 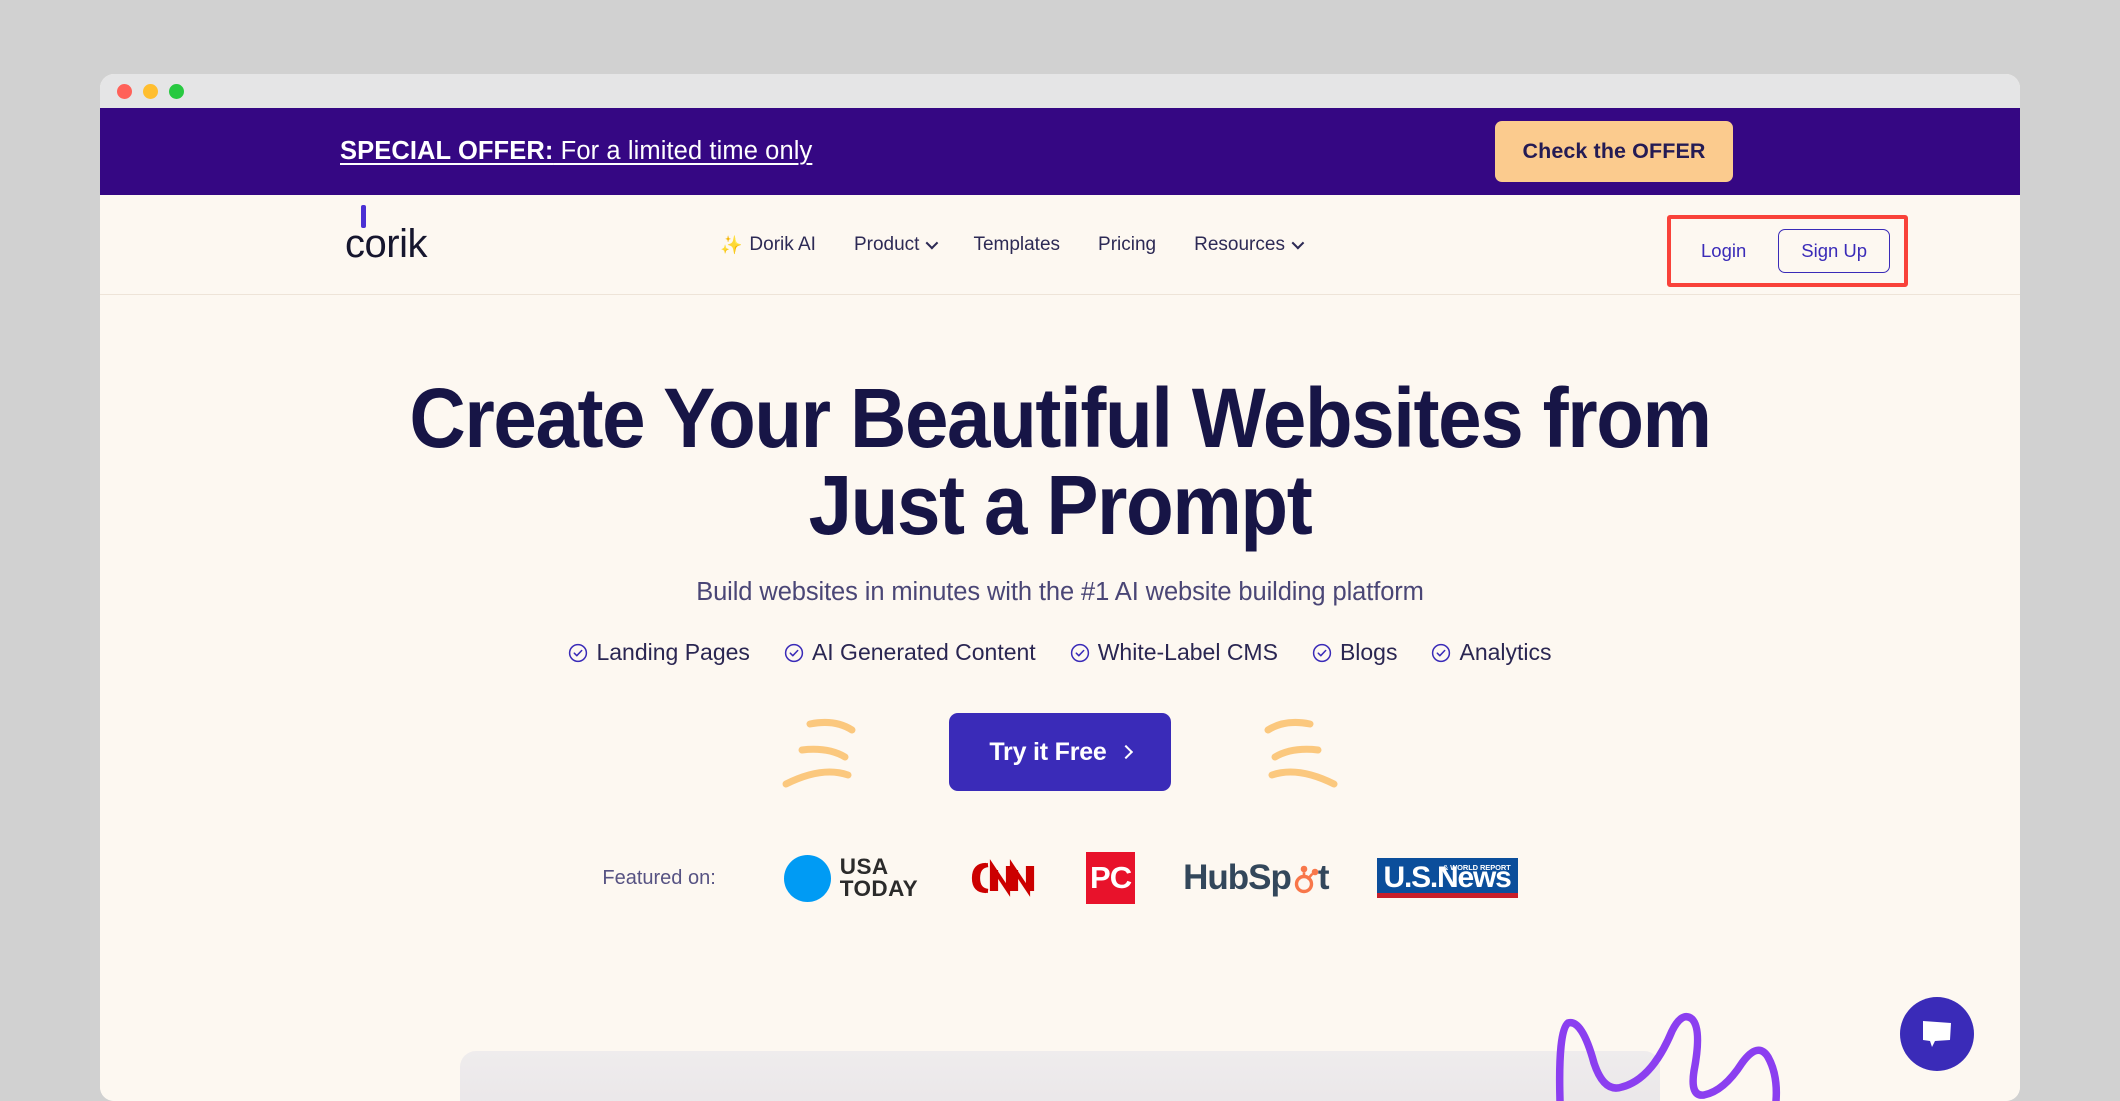 What do you see at coordinates (396, 244) in the screenshot?
I see `logo-rest: orik` at bounding box center [396, 244].